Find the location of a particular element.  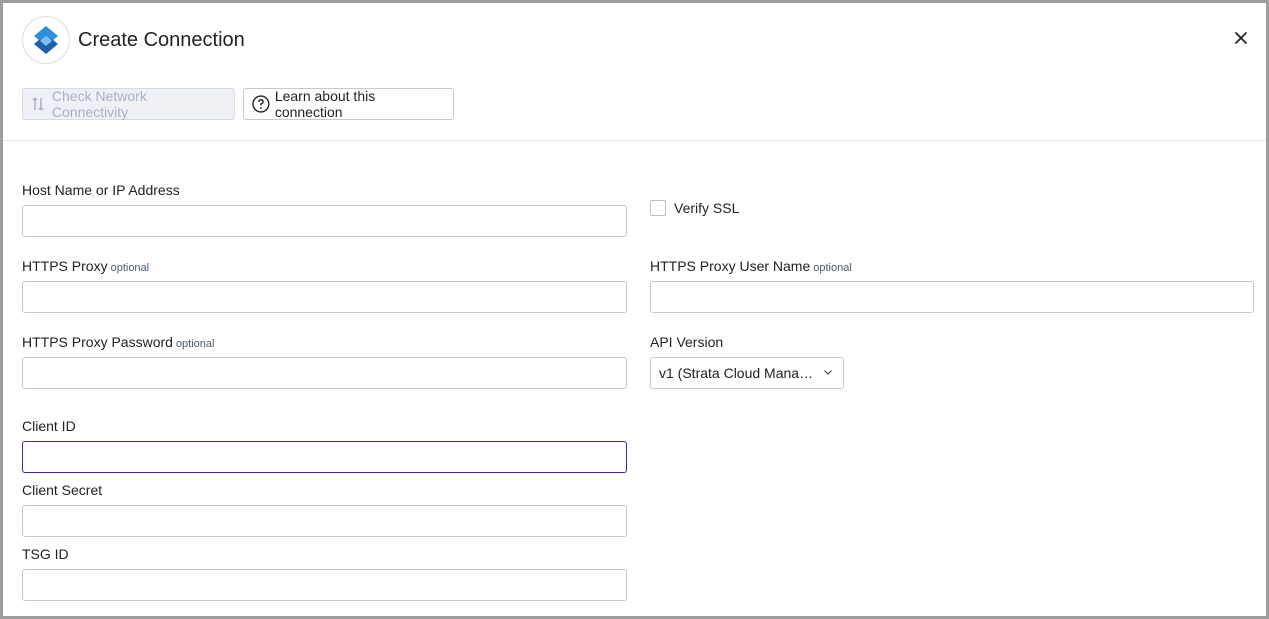

learn-about-connection-button: Learn about this connection is located at coordinates (348, 104).